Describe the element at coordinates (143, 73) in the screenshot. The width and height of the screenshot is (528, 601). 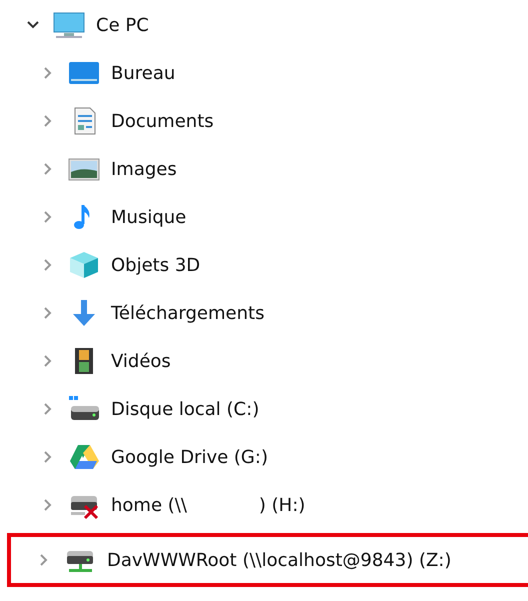
I see `tree-item: Bureau` at that location.